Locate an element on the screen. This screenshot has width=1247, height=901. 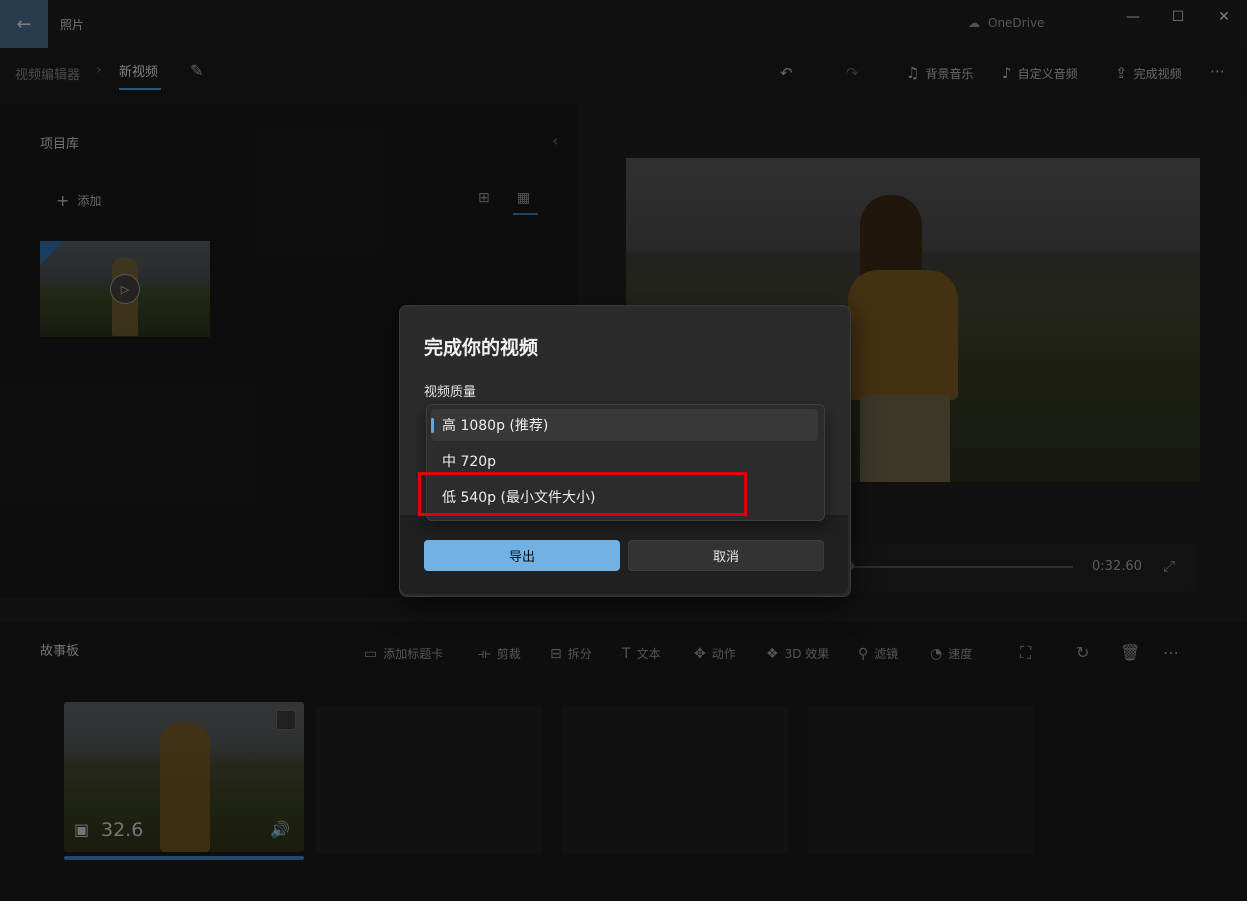
dialog-title: 完成你的视频 is located at coordinates (481, 348).